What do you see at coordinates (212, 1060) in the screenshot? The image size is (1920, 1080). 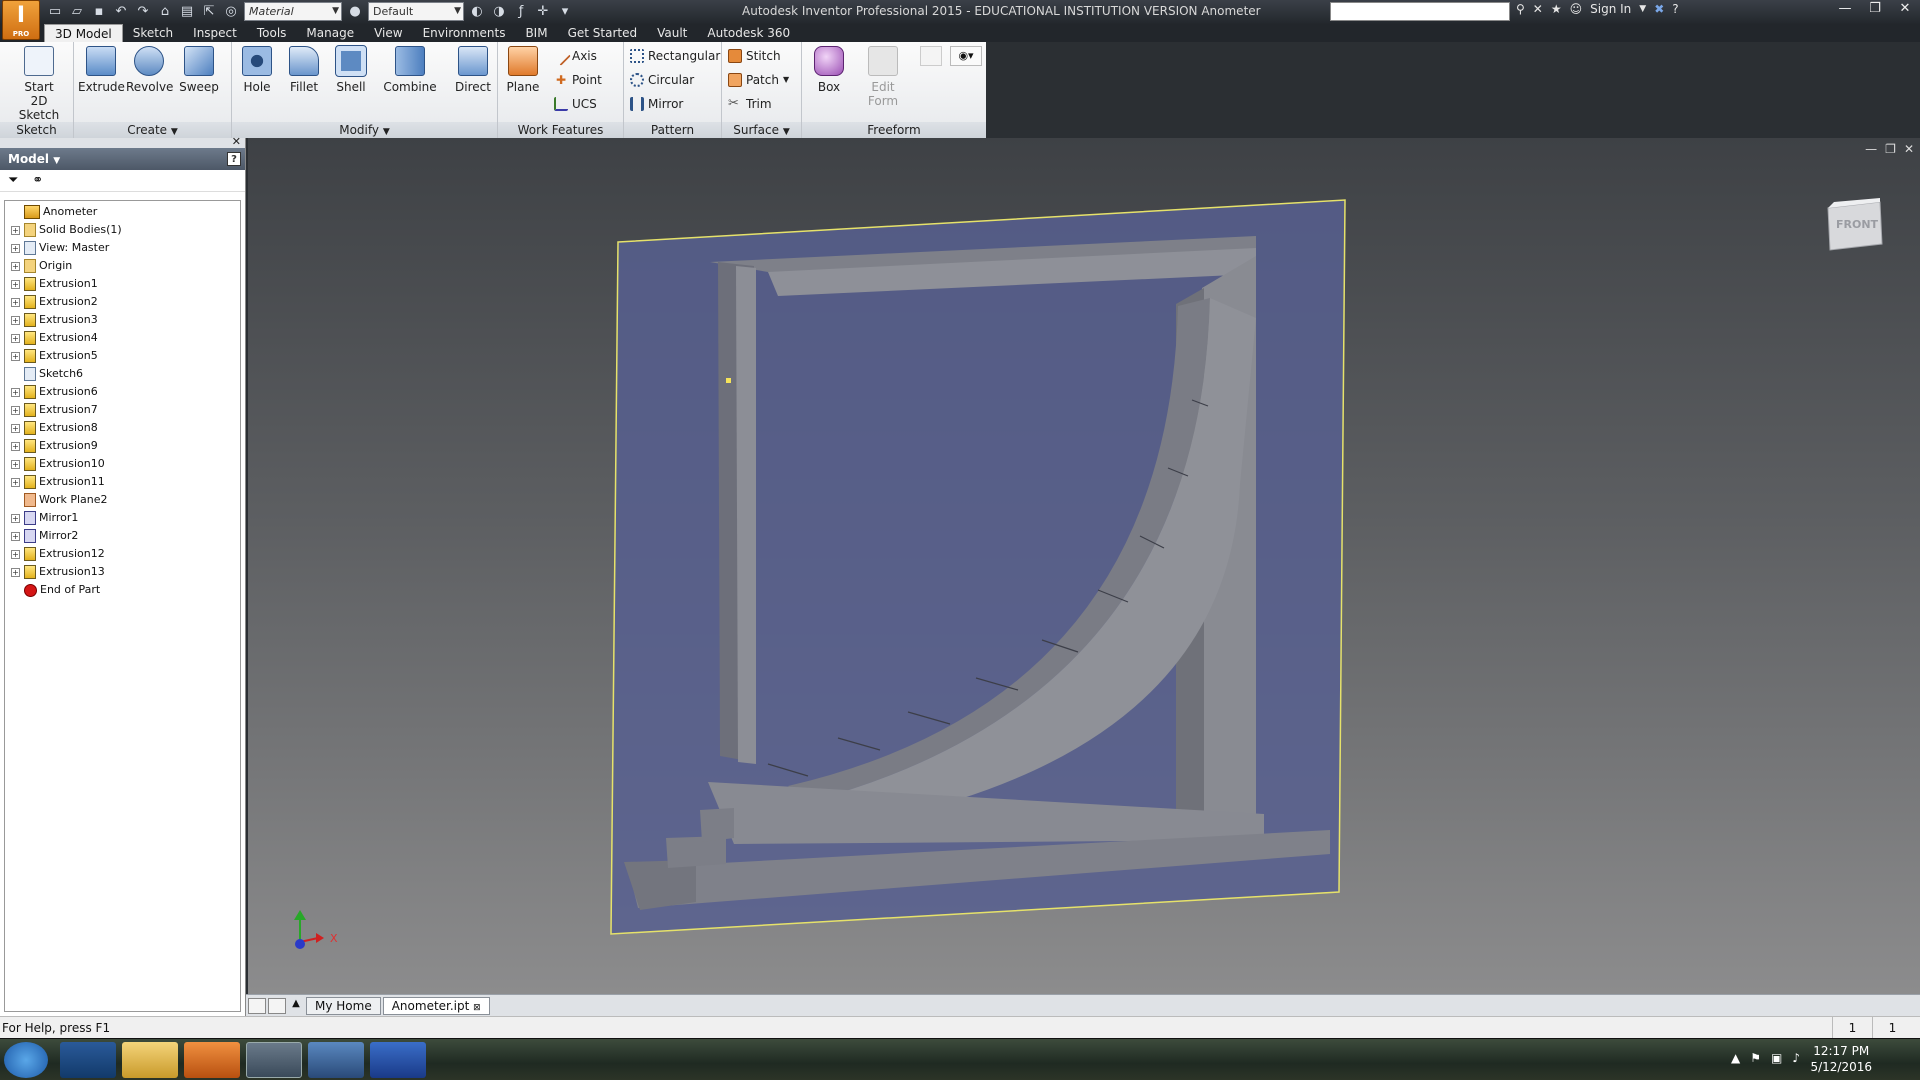 I see `media-player-icon` at bounding box center [212, 1060].